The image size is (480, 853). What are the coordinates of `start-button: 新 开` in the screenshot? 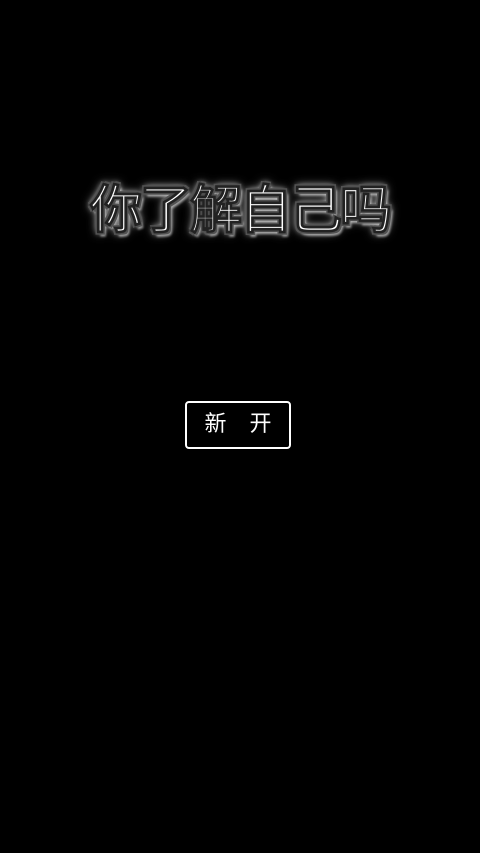 It's located at (238, 425).